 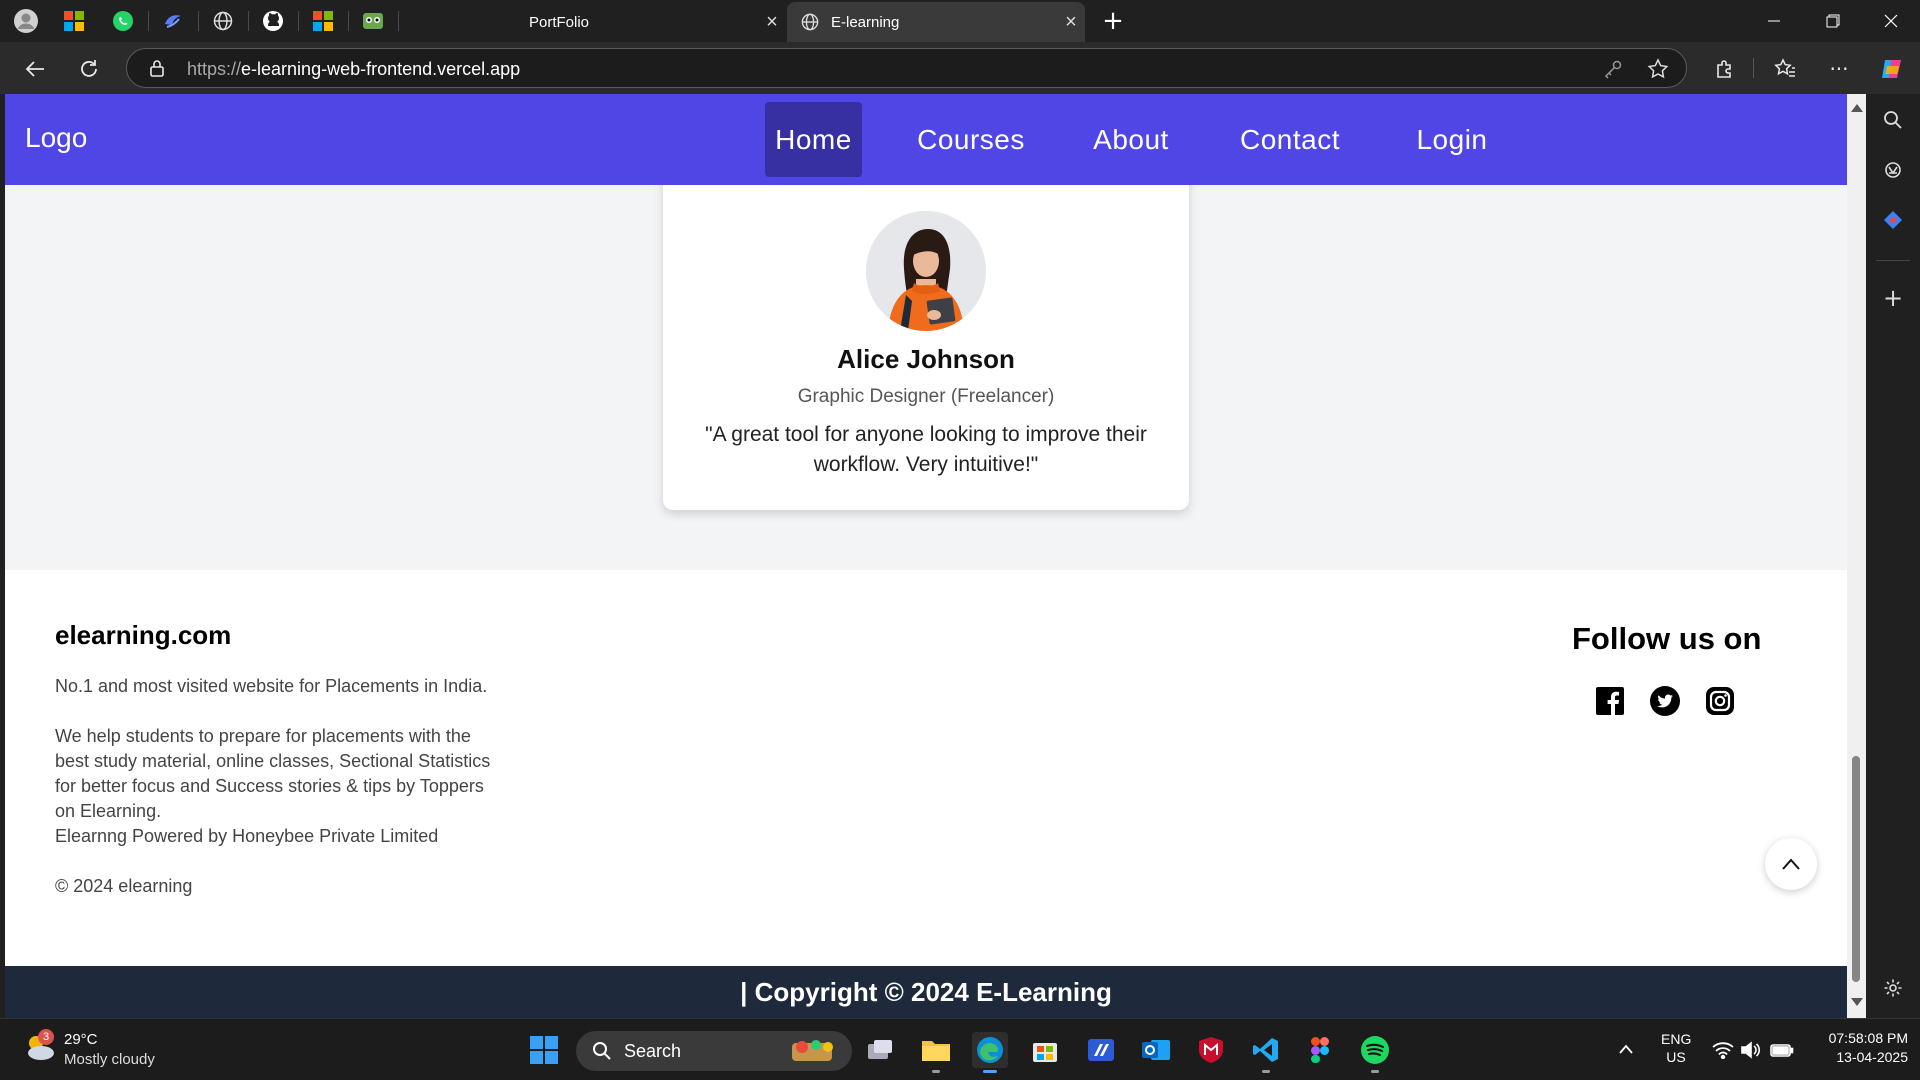 What do you see at coordinates (1375, 1052) in the screenshot?
I see `spotify-icon` at bounding box center [1375, 1052].